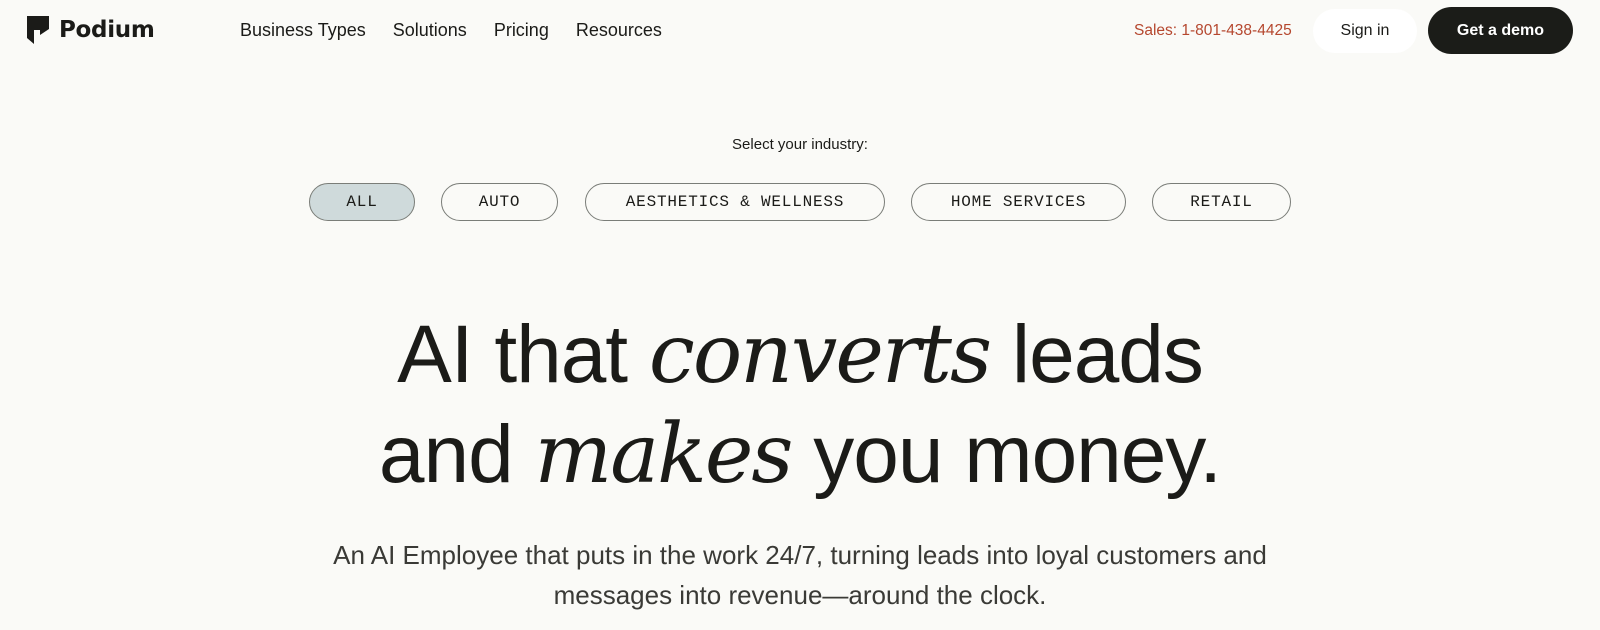 The height and width of the screenshot is (630, 1600). I want to click on industry-pill-home-services: HOME SERVICES, so click(1018, 202).